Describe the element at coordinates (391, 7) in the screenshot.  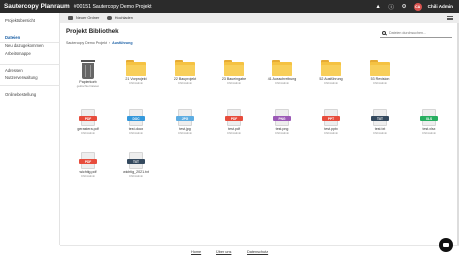
I see `info-icon: ⓘ` at that location.